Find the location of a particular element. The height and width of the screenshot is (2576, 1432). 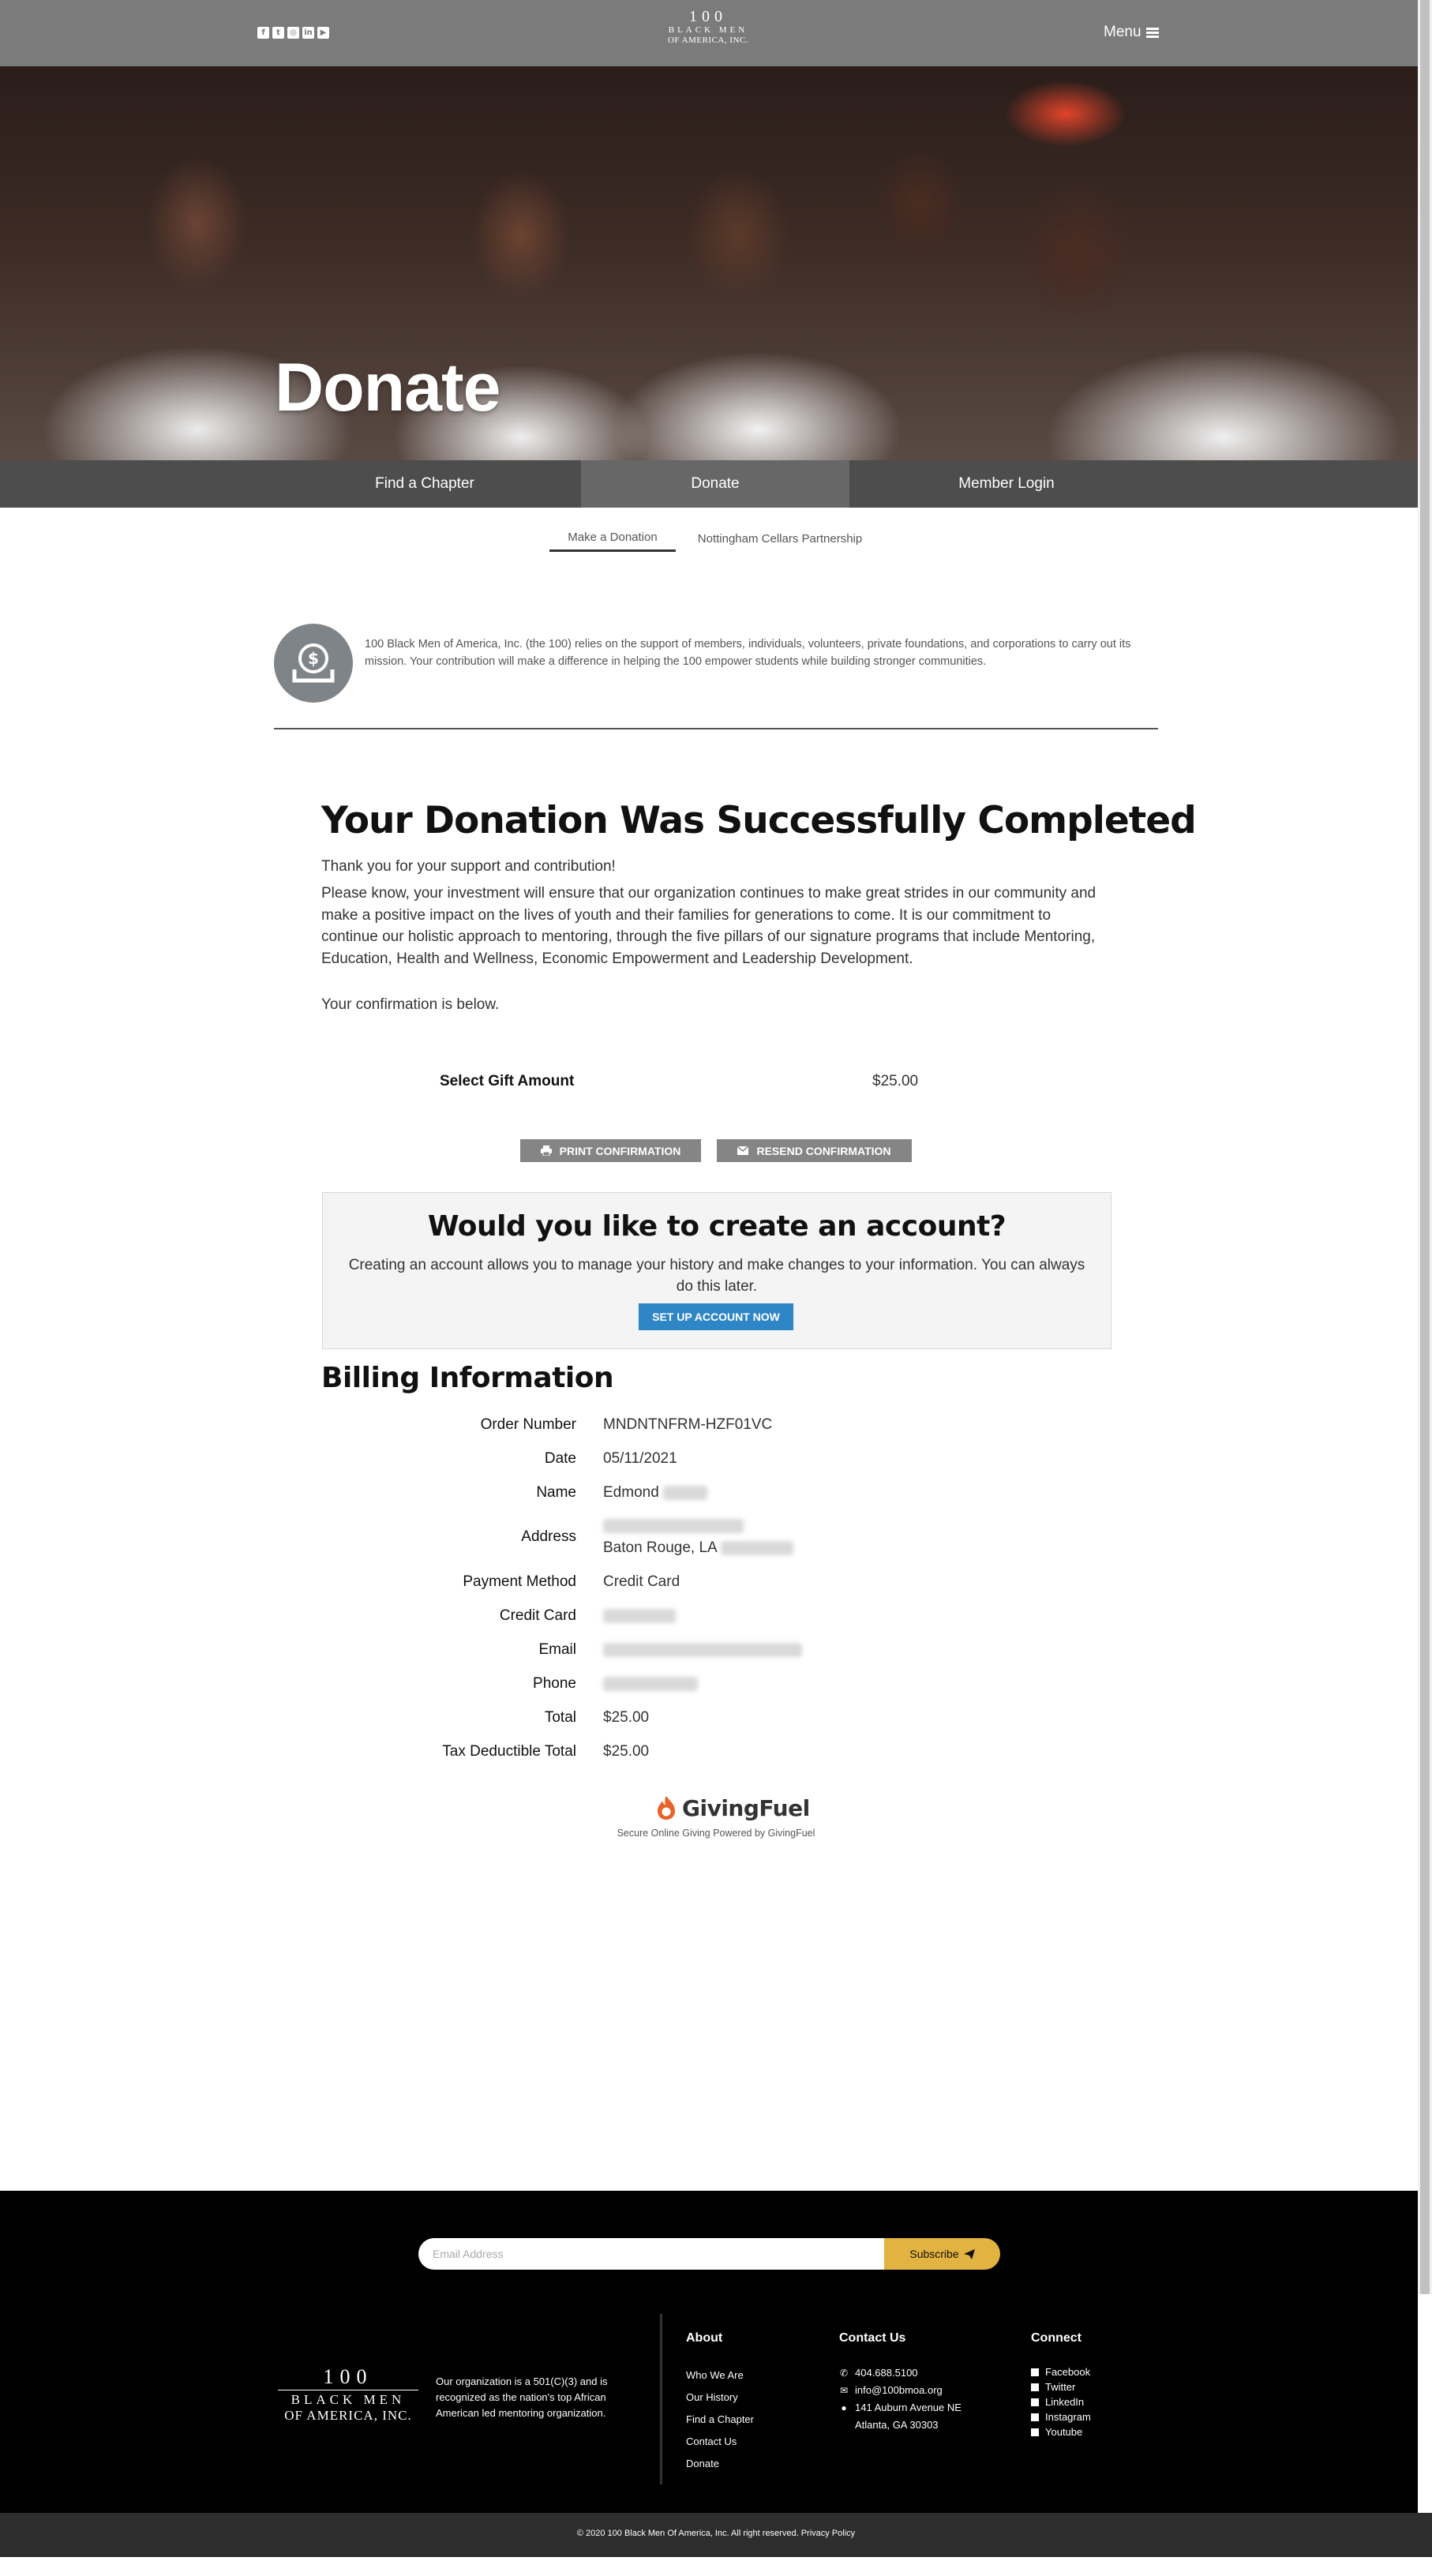

footer-link: Our History is located at coordinates (720, 2398).